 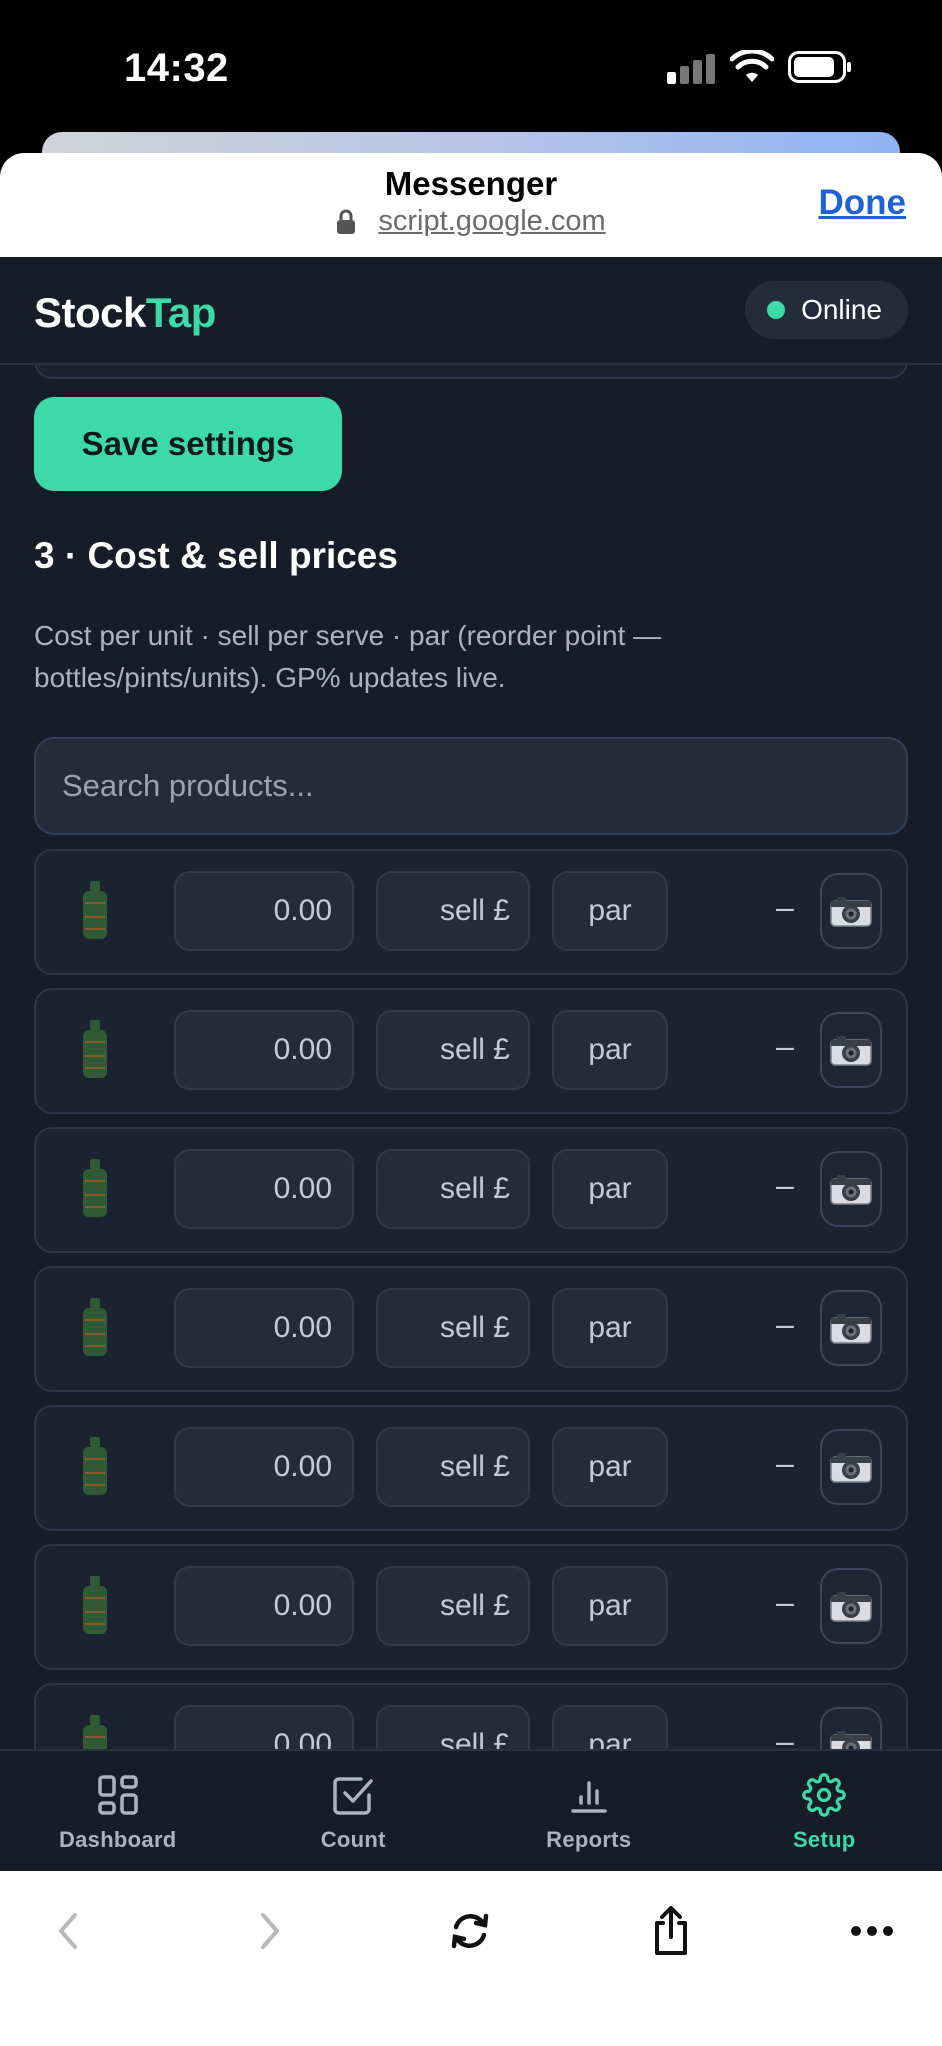 I want to click on reload-button, so click(x=470, y=1931).